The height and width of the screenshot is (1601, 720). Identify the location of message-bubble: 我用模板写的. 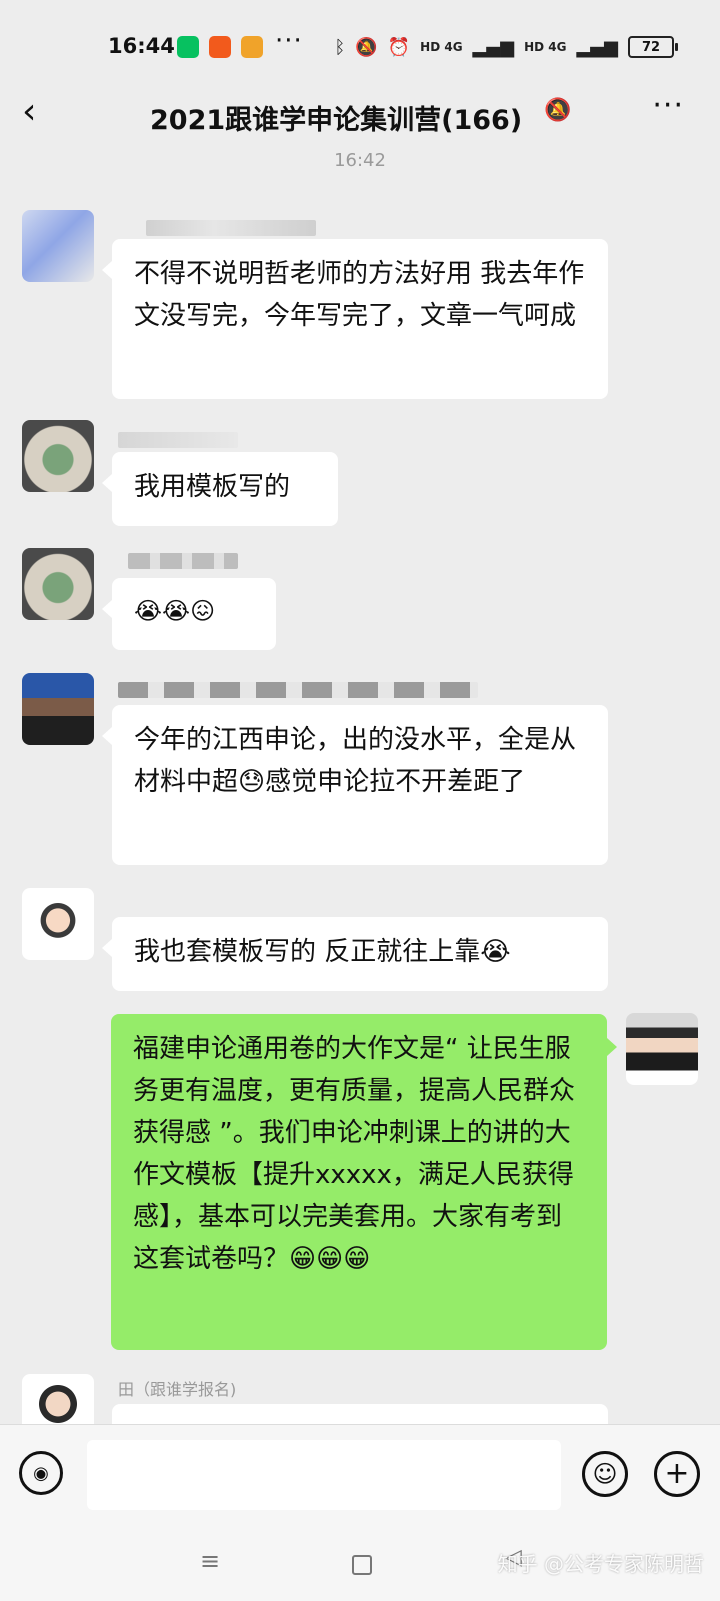
(220, 489).